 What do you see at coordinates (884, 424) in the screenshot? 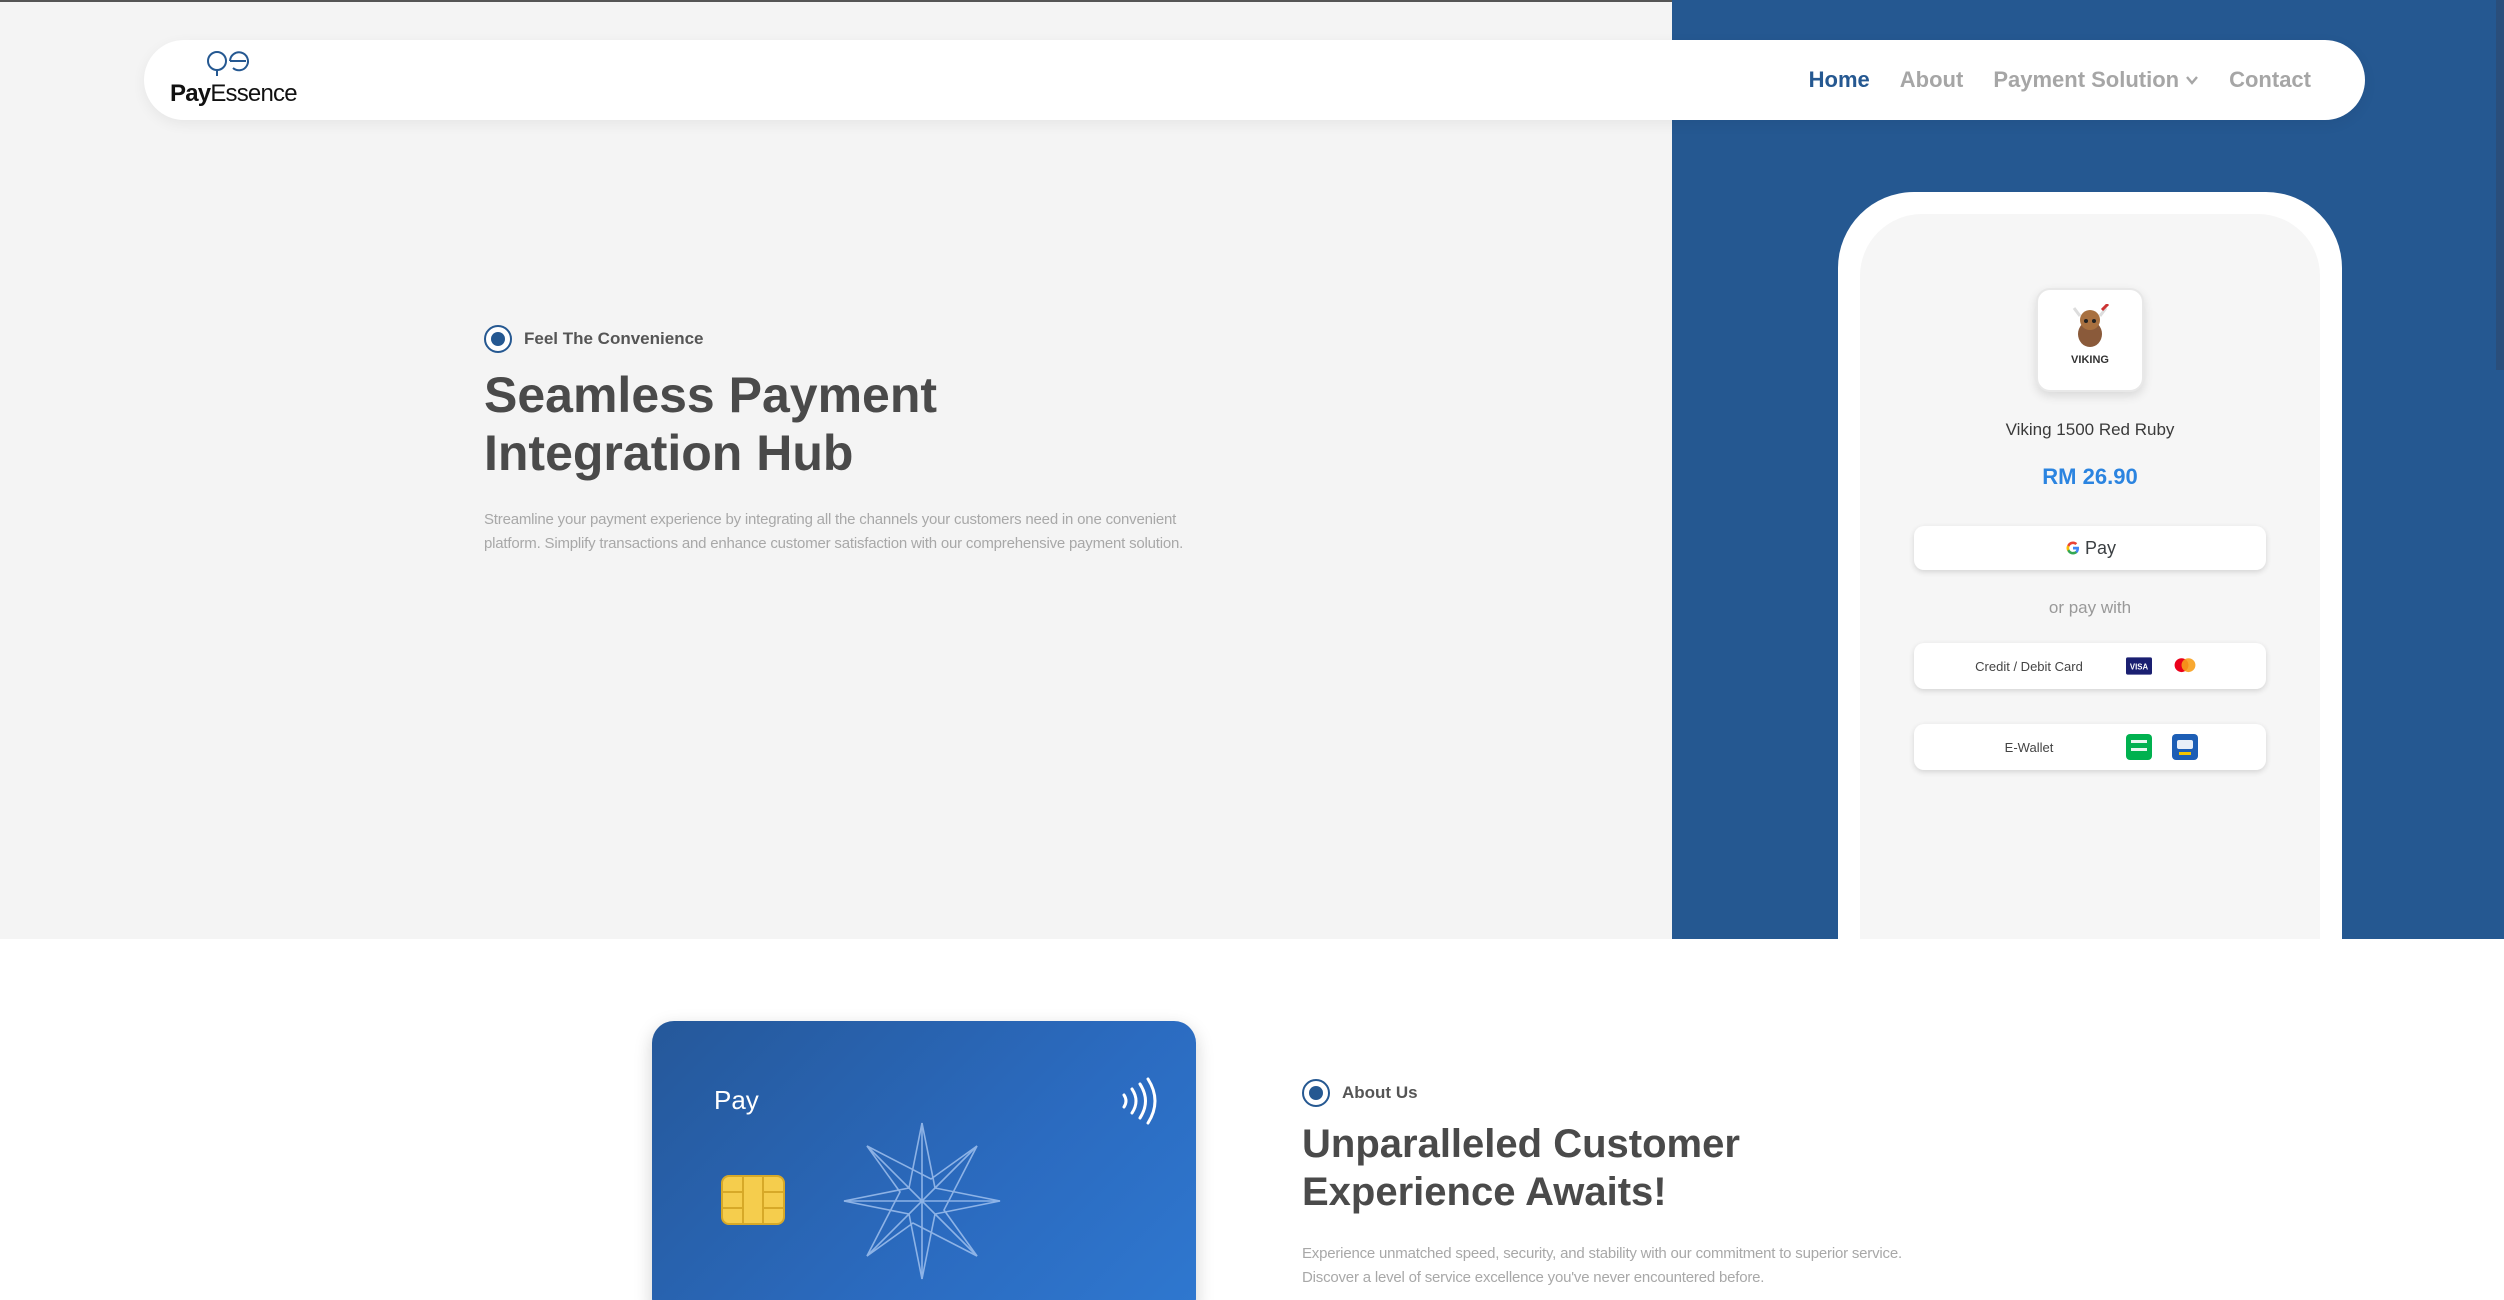
I see `hero-title: Seamless Payment Integration Hub` at bounding box center [884, 424].